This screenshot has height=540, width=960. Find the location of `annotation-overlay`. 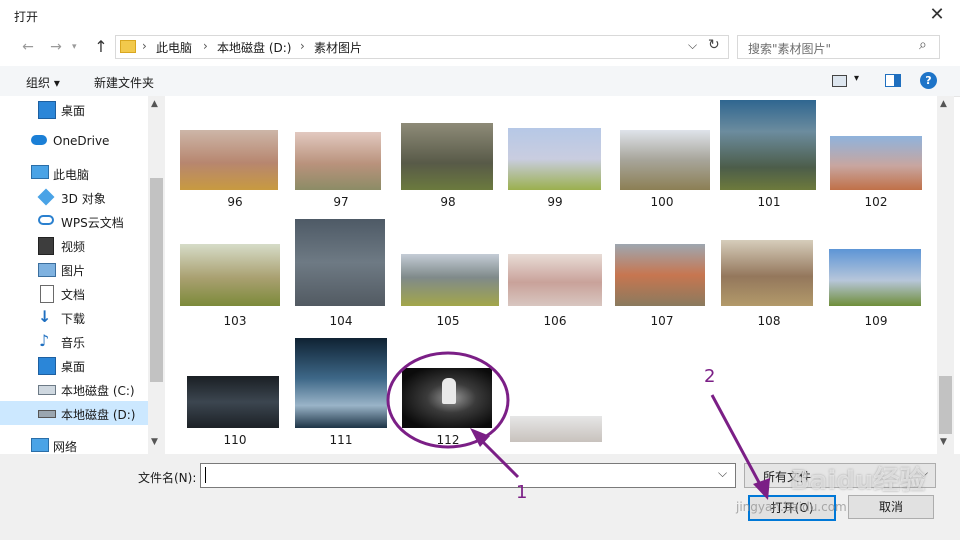

annotation-overlay is located at coordinates (578, 425).